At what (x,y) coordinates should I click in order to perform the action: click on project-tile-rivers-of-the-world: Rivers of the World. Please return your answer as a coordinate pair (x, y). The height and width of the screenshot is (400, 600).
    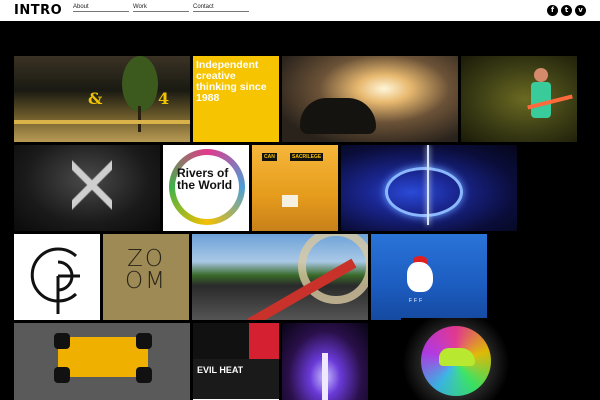
    Looking at the image, I should click on (206, 188).